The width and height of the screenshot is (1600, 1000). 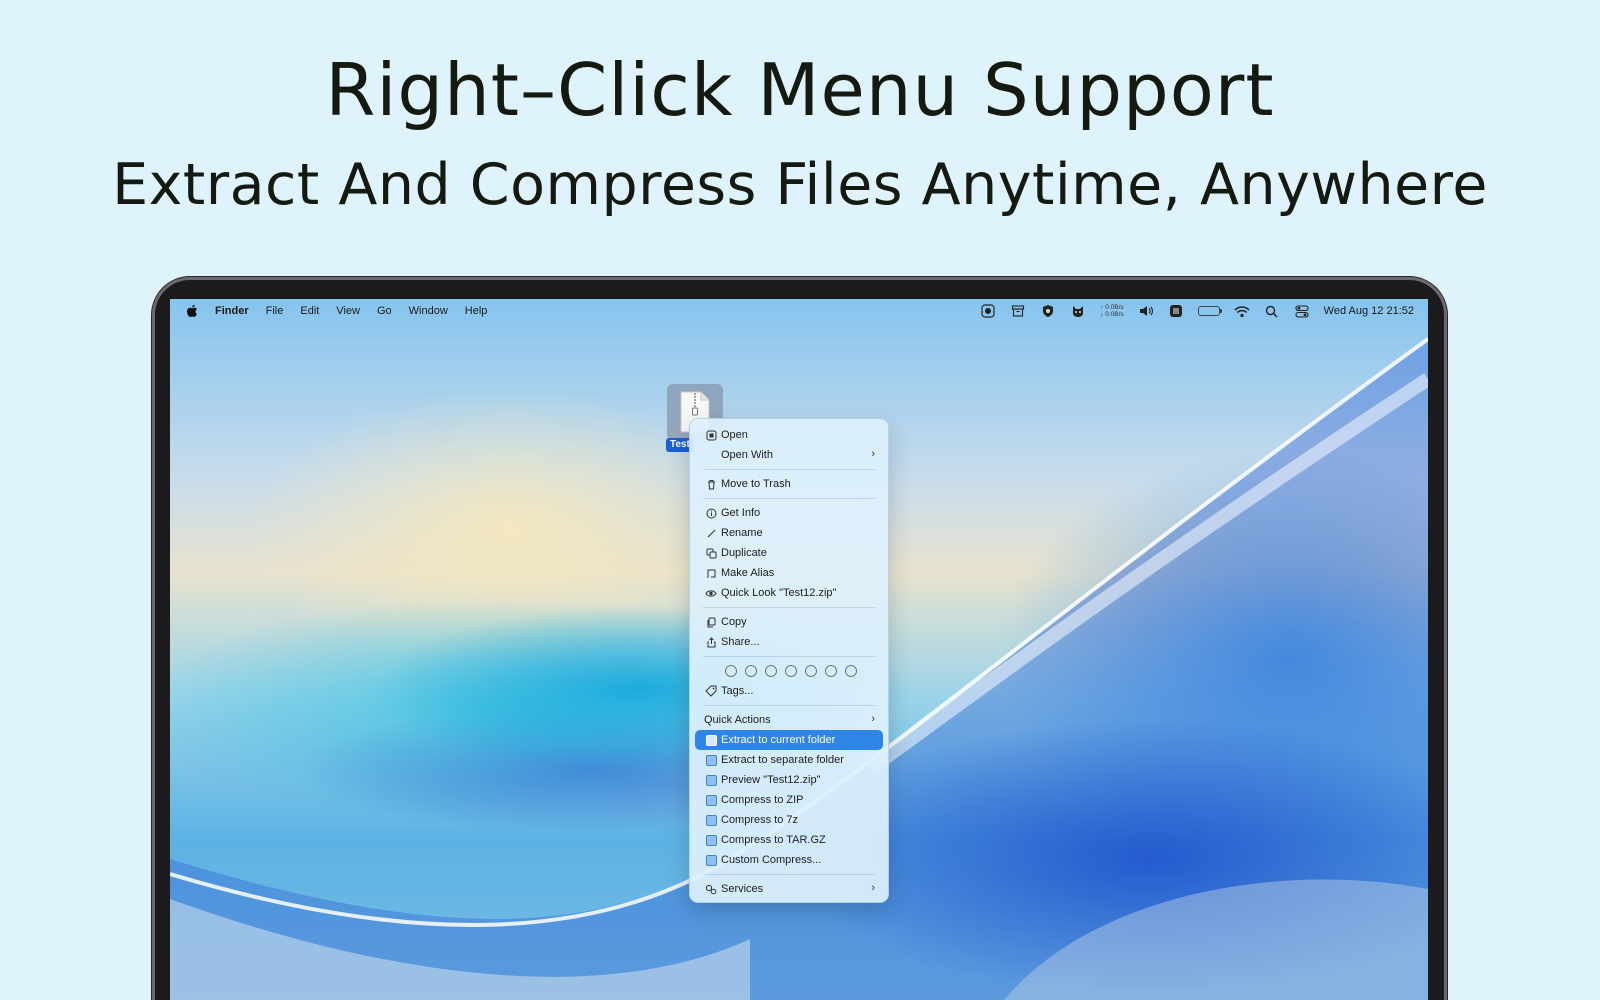 I want to click on menu-item-label: Compress to 7z, so click(x=760, y=820).